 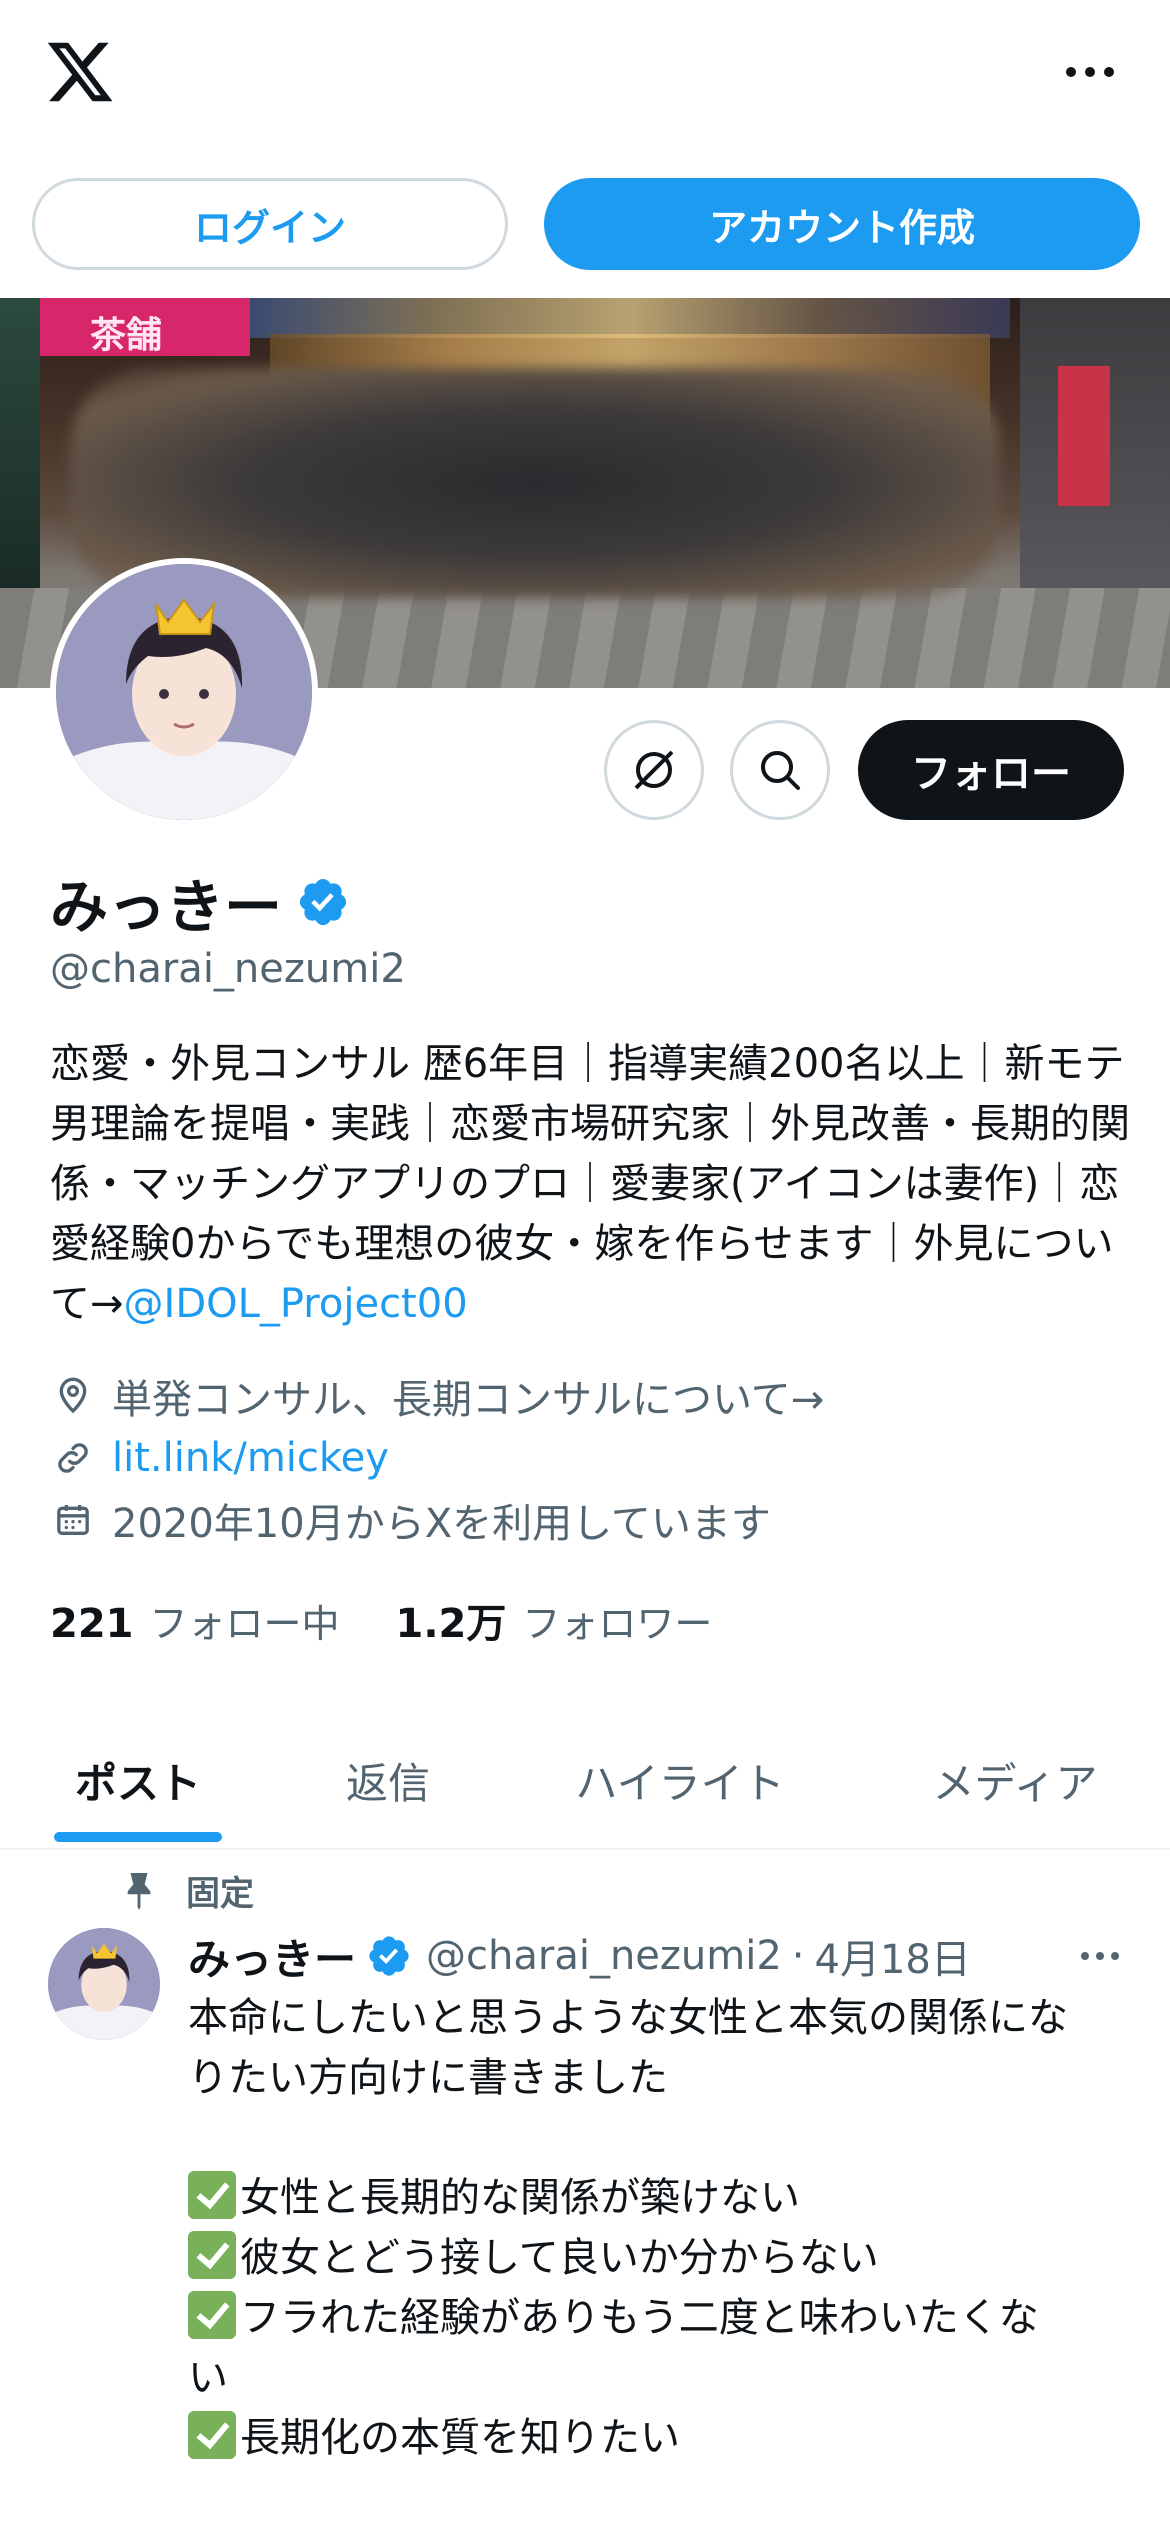 I want to click on profile-name: みっきー, so click(x=166, y=907).